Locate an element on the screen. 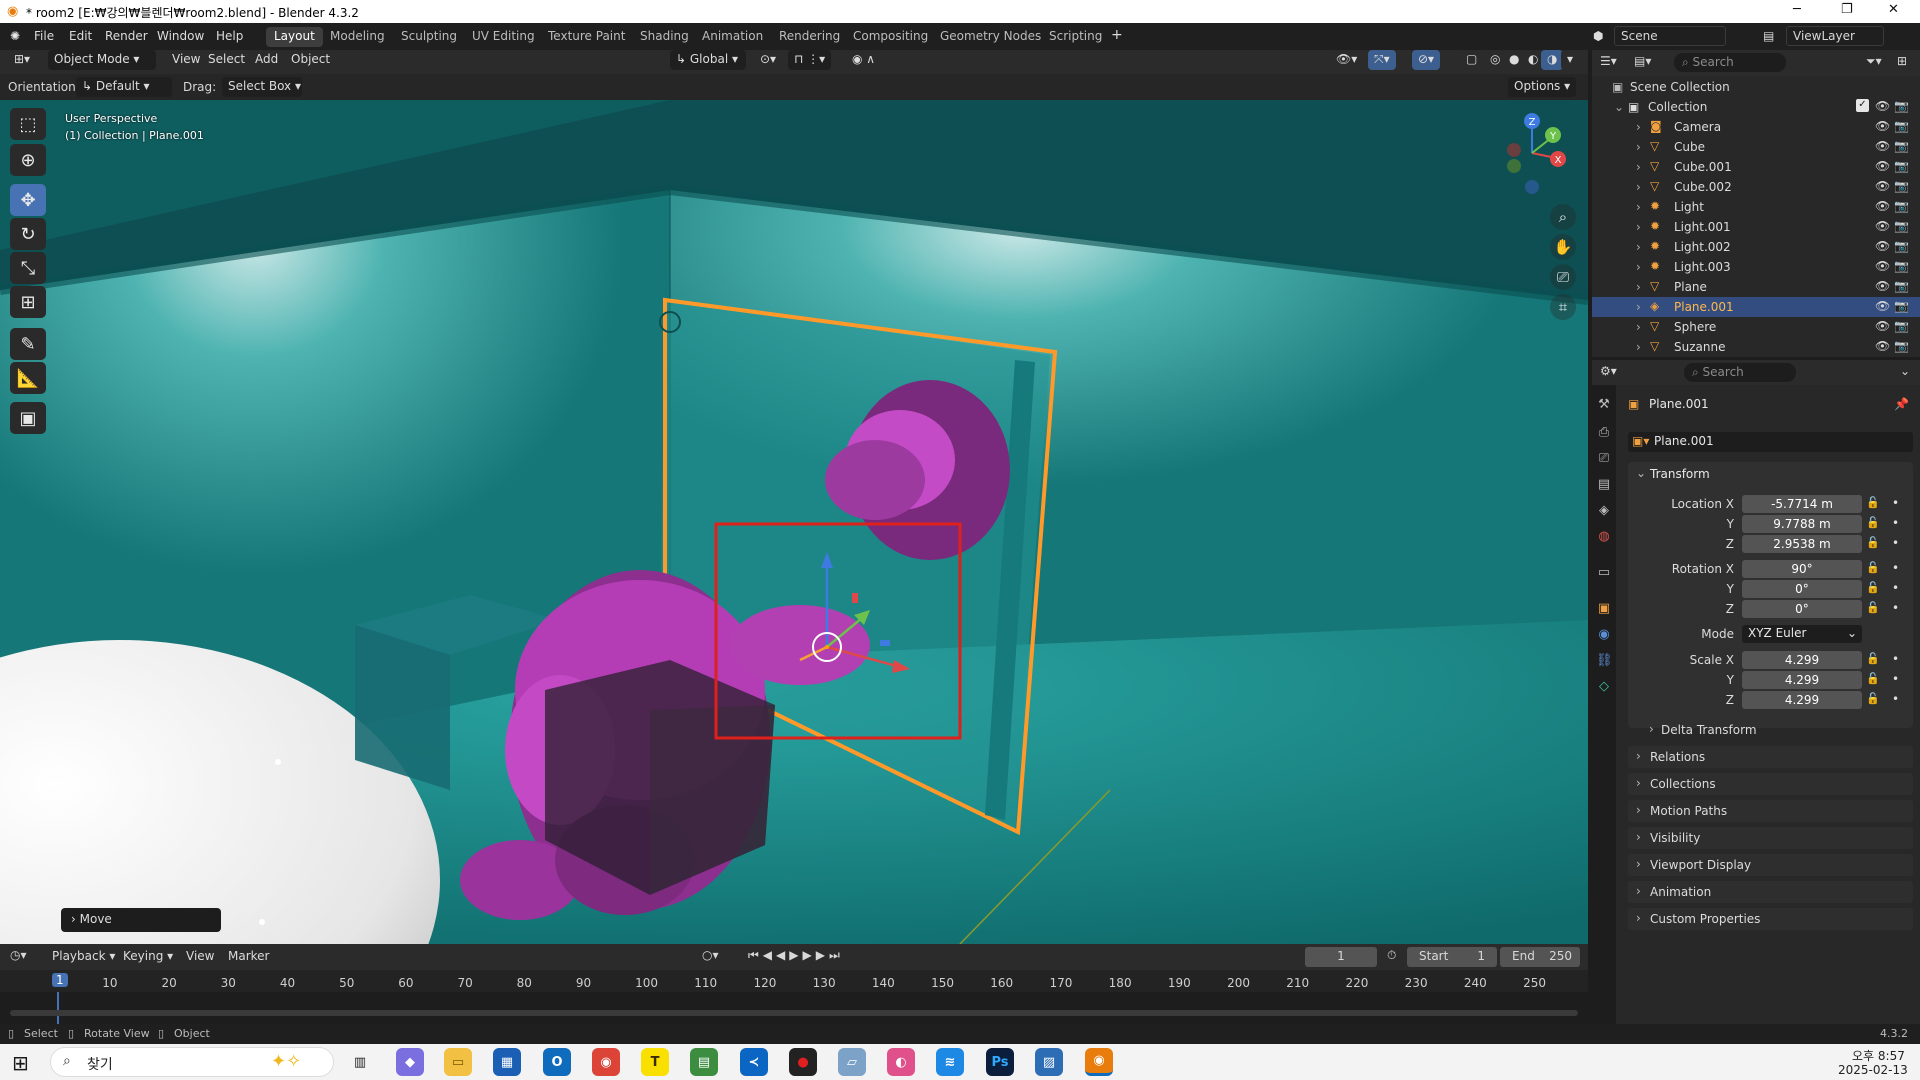  overlay-toggle-icon: ⊘▾ is located at coordinates (1426, 60).